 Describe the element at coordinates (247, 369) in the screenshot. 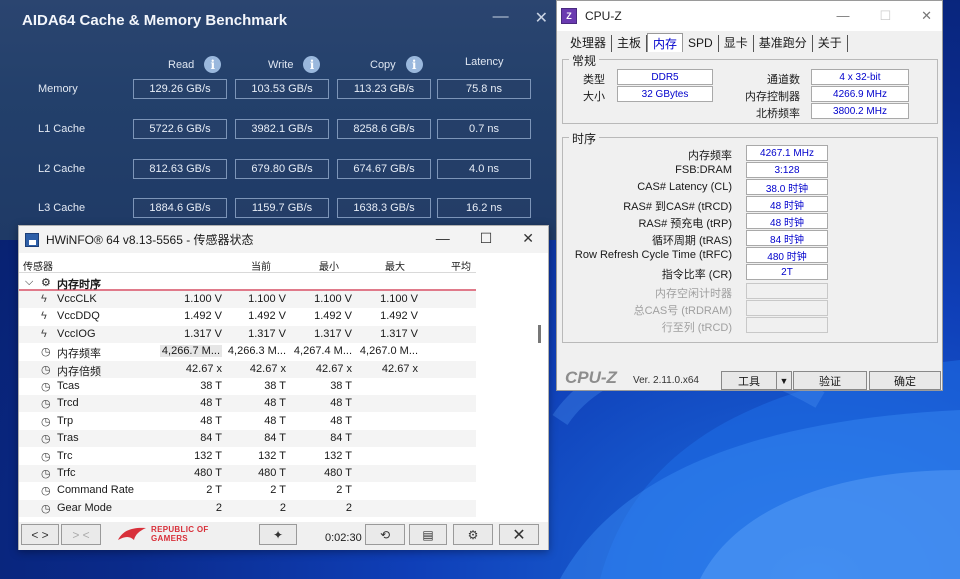

I see `sensor-row: ◷ 内存倍频 42.67 x 42.67 x 42.67 x 42.67 x` at that location.